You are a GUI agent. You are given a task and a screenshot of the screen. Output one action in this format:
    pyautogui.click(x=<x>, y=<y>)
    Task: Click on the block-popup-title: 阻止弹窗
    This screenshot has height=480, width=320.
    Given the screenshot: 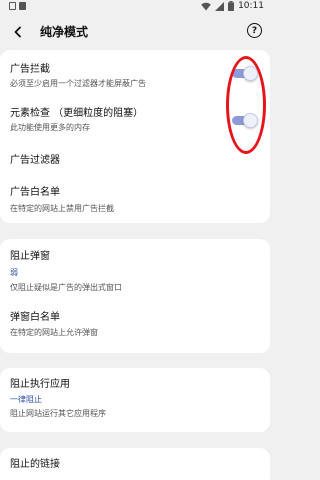 What is the action you would take?
    pyautogui.click(x=30, y=256)
    